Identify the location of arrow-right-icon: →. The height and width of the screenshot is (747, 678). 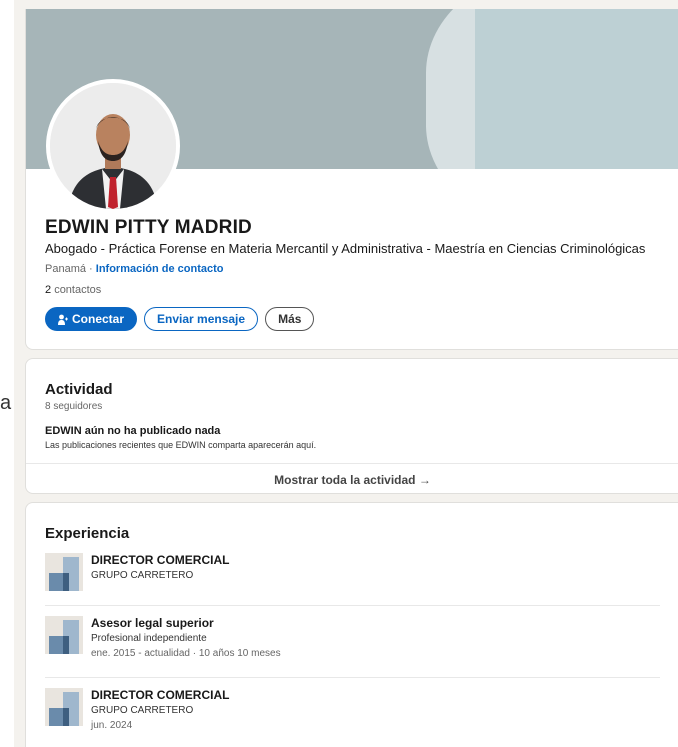
(424, 479).